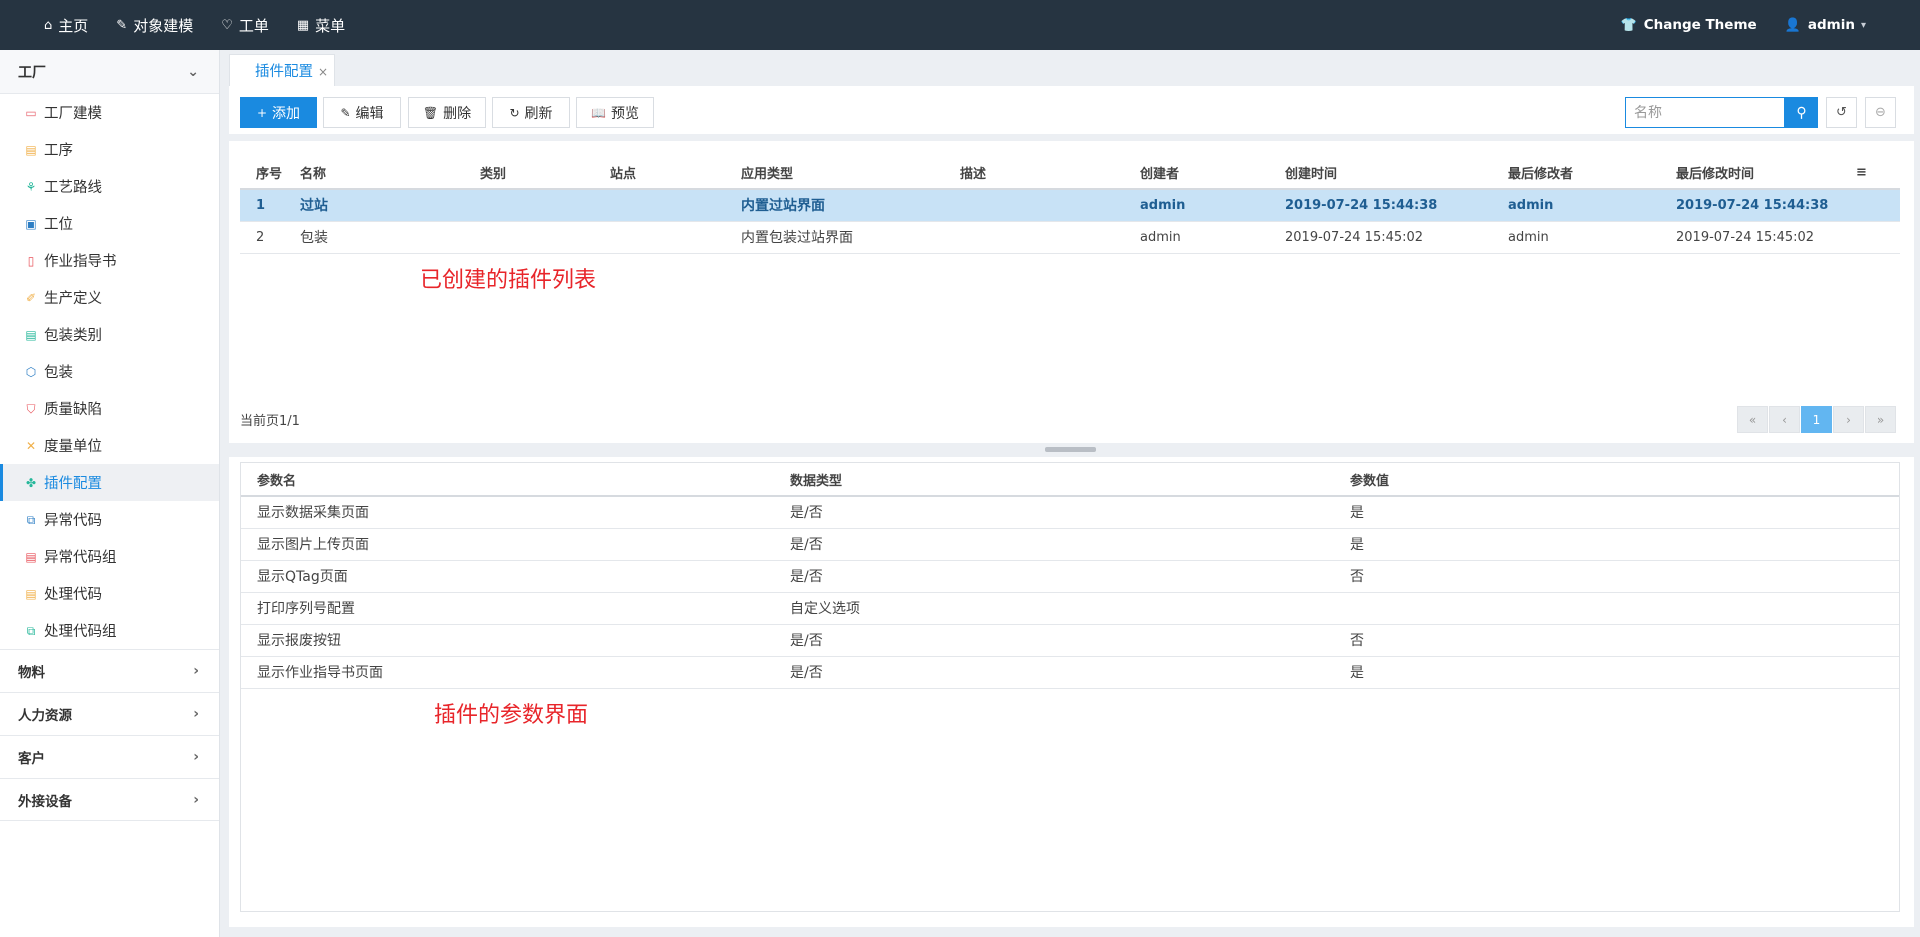  I want to click on reset-icon: ↺, so click(1841, 112).